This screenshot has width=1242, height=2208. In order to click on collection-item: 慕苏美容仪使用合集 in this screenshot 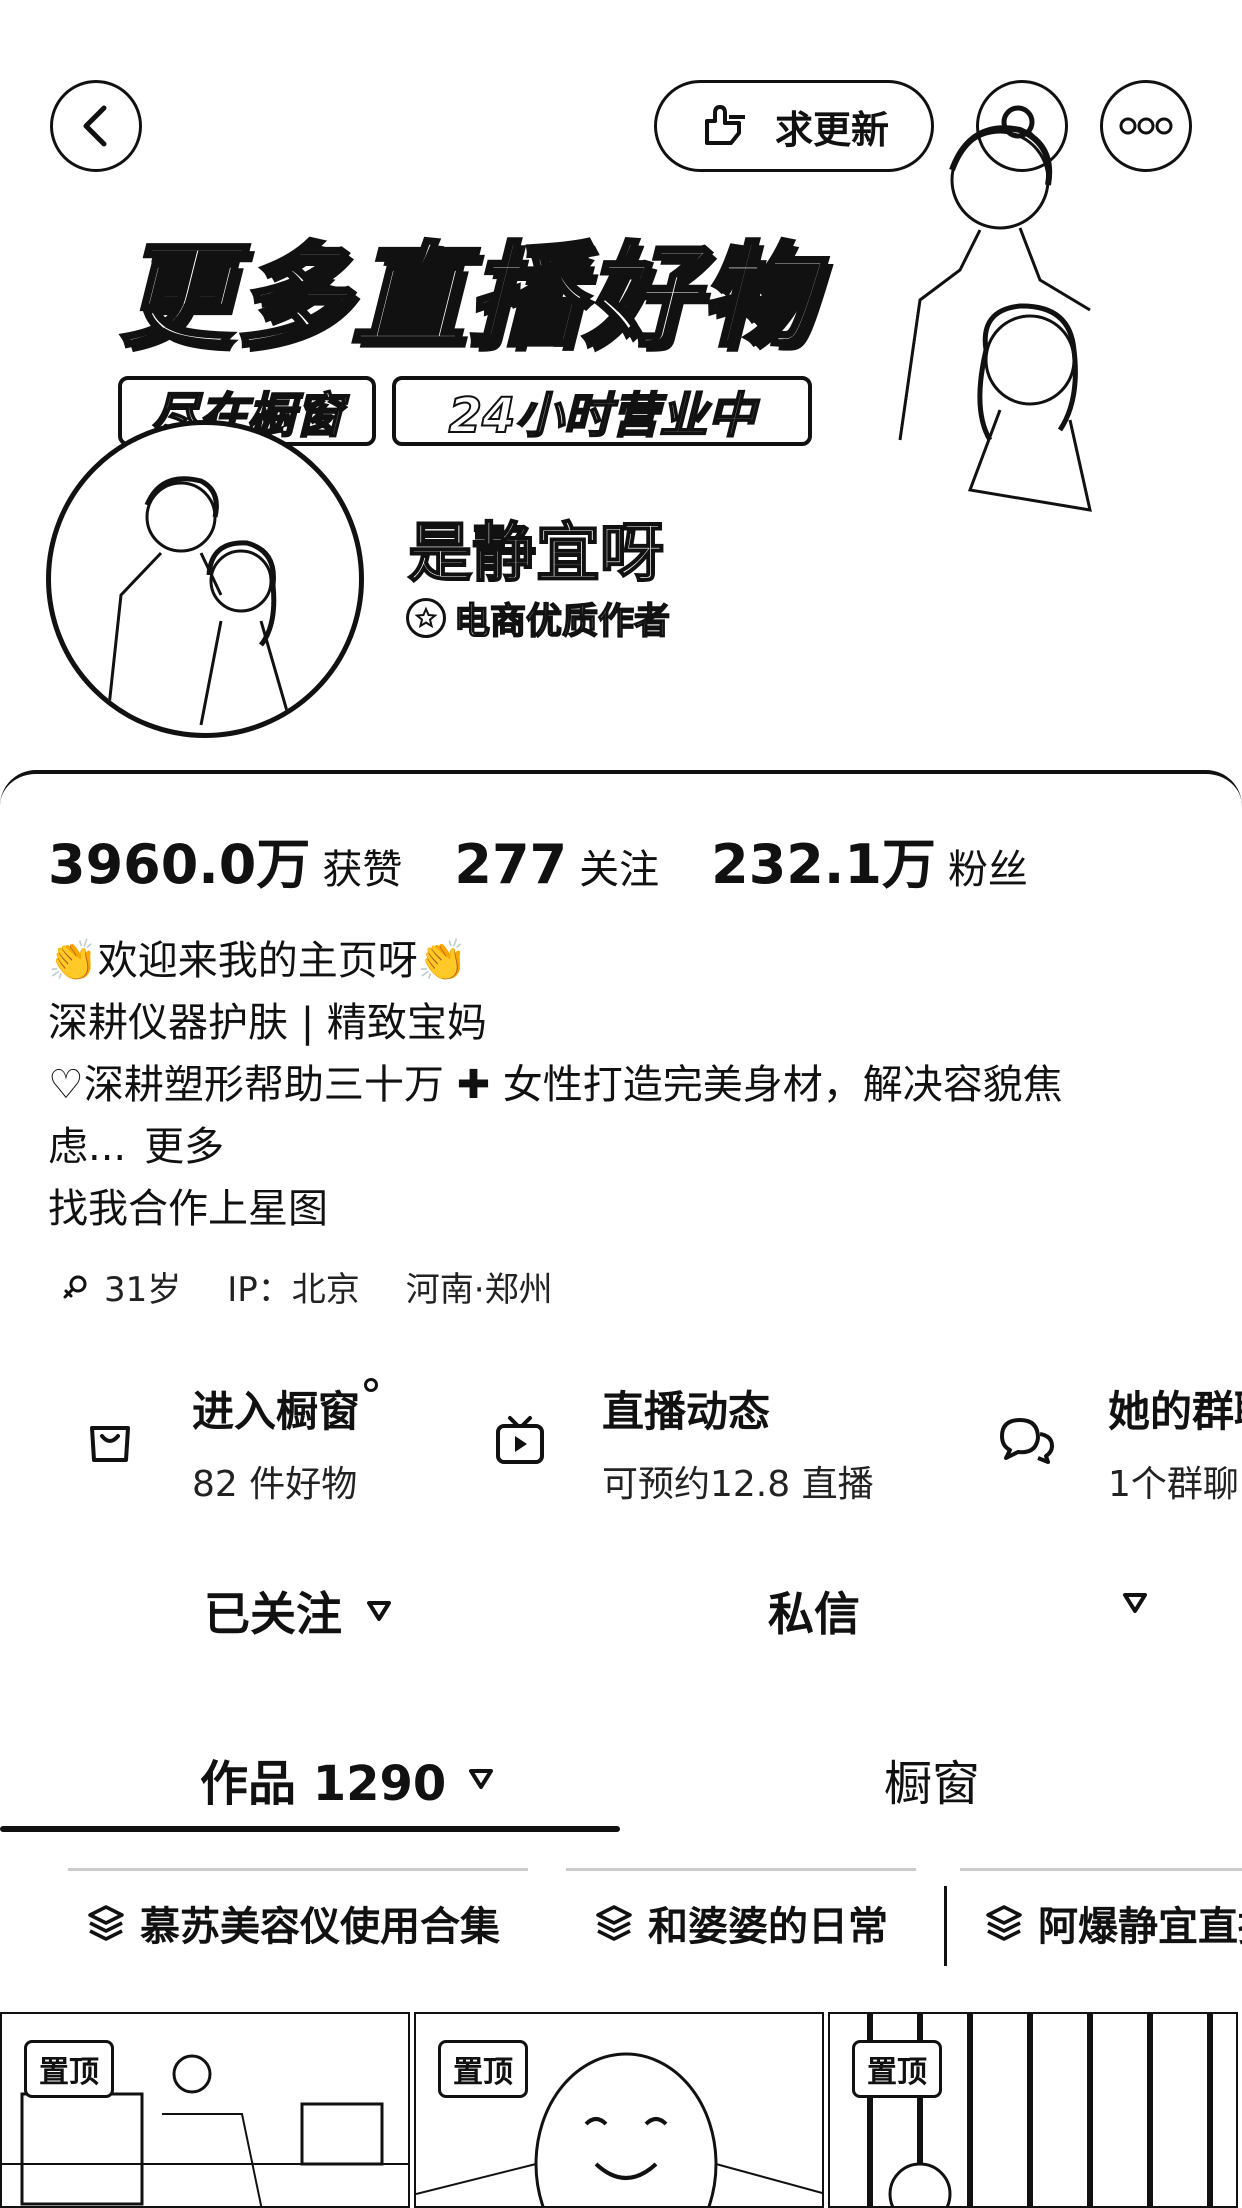, I will do `click(293, 1923)`.